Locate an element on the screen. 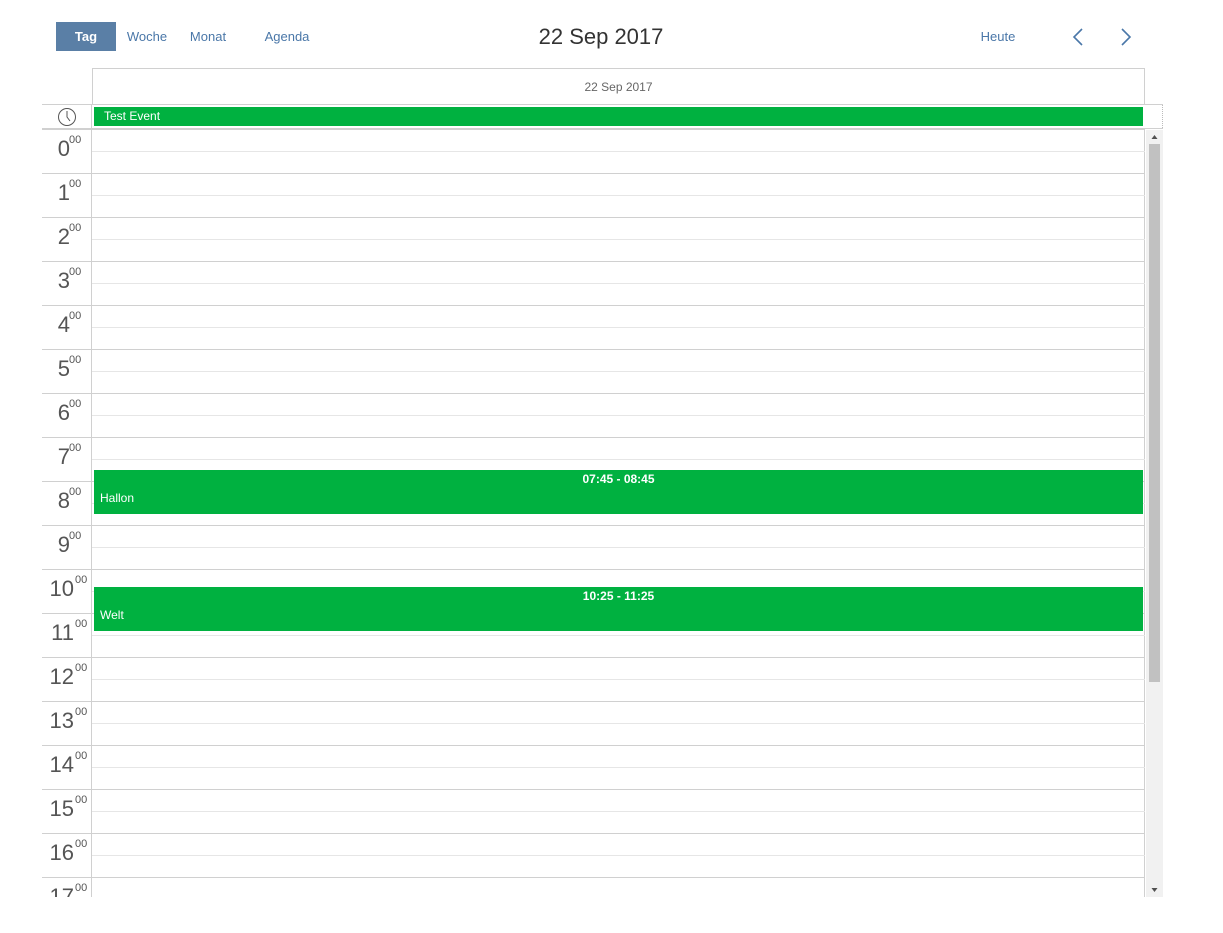 This screenshot has width=1223, height=933. hour-row: 13 00 is located at coordinates (593, 723).